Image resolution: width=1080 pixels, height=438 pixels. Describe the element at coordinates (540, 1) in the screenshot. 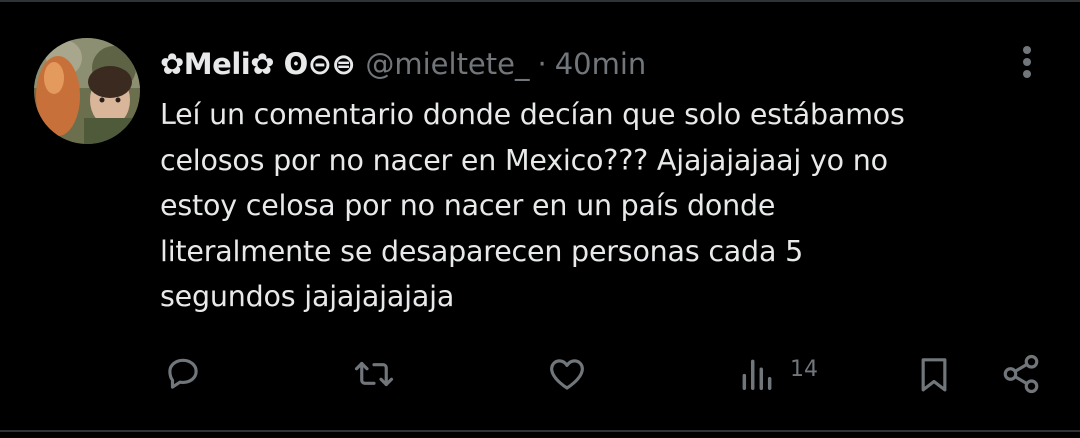

I see `top-divider` at that location.